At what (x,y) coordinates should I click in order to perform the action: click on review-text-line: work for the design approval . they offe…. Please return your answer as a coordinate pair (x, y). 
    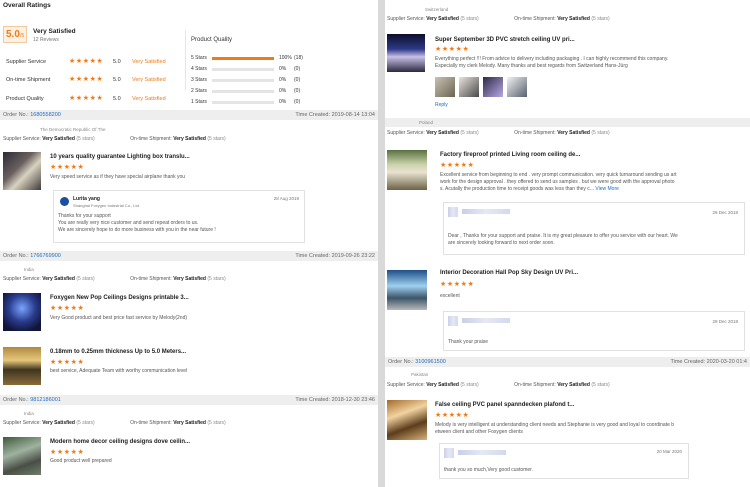
    Looking at the image, I should click on (557, 182).